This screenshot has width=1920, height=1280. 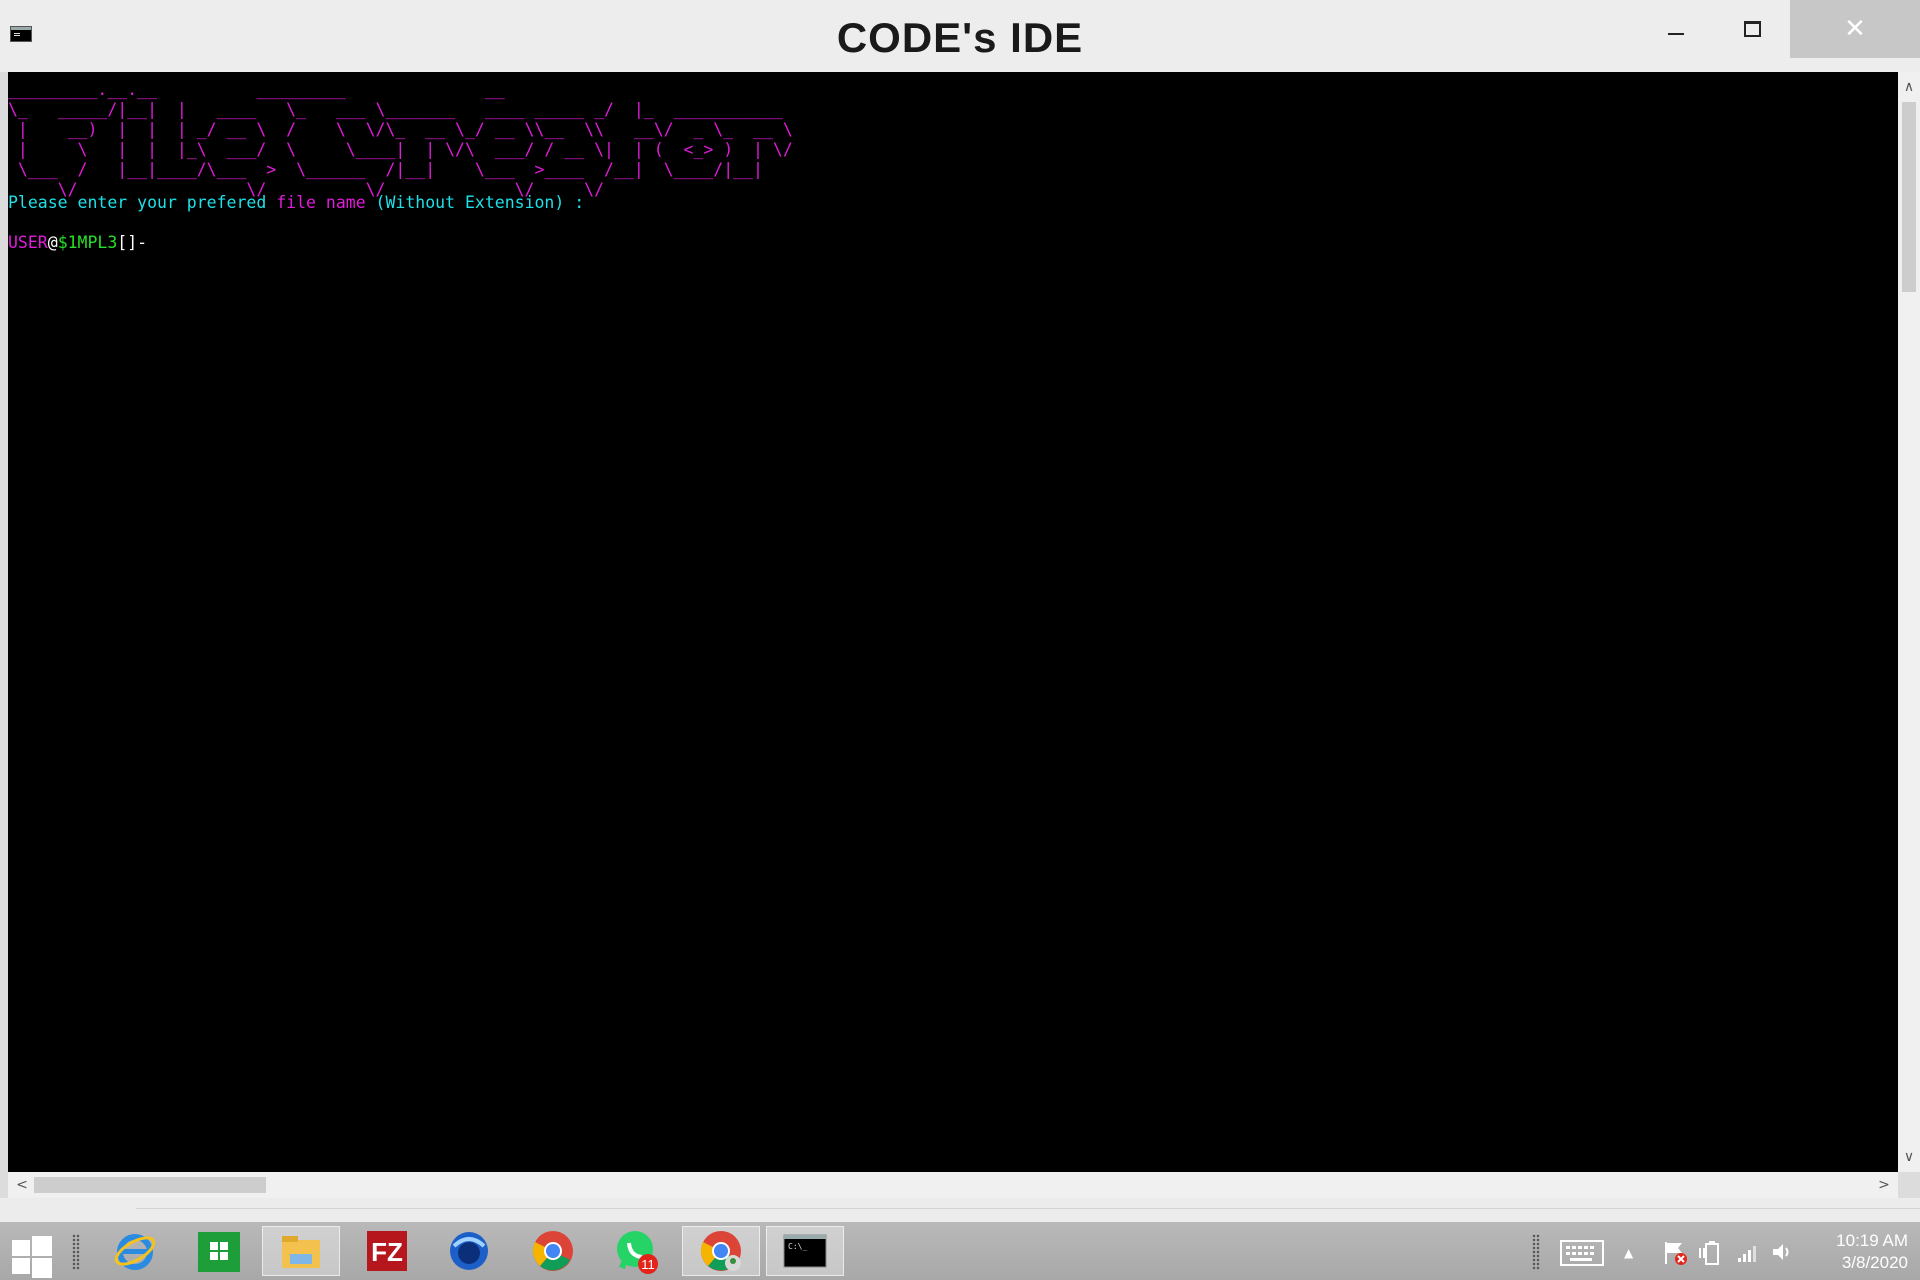 I want to click on title-bar: CODE's IDE ✕, so click(x=960, y=36).